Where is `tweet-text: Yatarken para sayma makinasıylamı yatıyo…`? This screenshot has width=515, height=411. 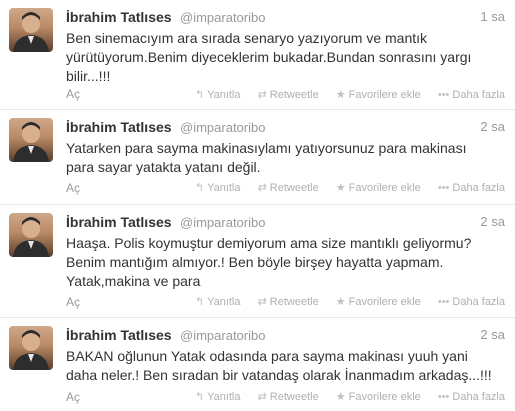 tweet-text: Yatarken para sayma makinasıylamı yatıyo… is located at coordinates (266, 157).